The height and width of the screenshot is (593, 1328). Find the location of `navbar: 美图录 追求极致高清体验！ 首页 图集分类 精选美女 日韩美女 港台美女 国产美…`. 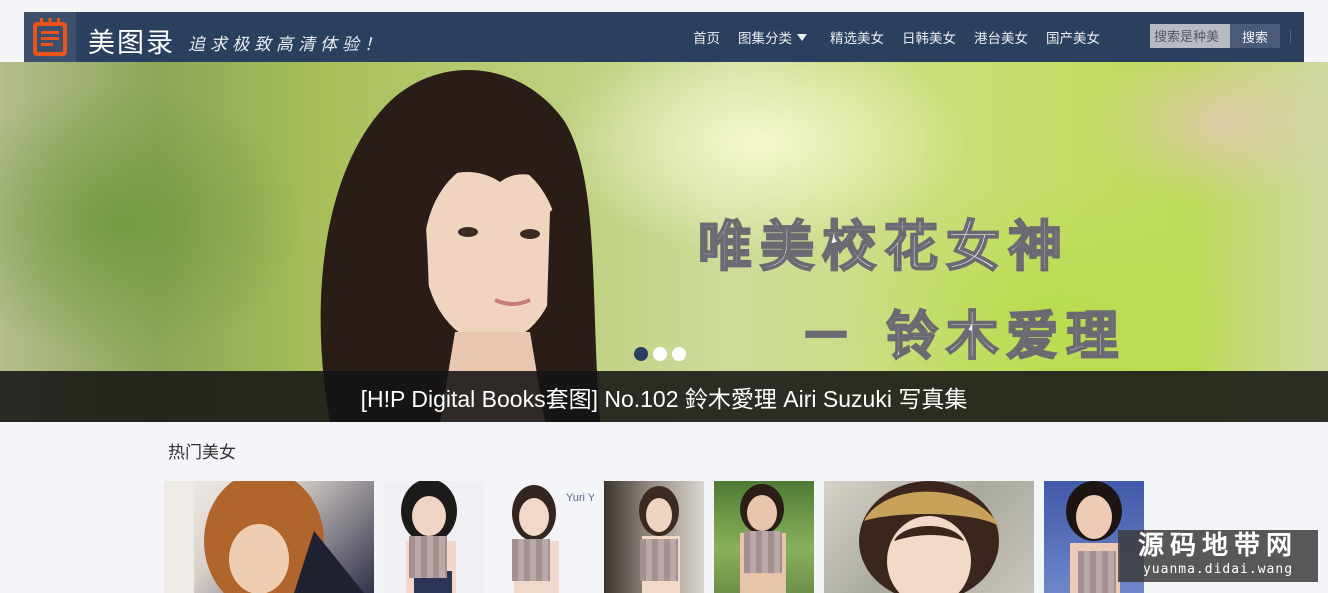

navbar: 美图录 追求极致高清体验！ 首页 图集分类 精选美女 日韩美女 港台美女 国产美… is located at coordinates (664, 37).